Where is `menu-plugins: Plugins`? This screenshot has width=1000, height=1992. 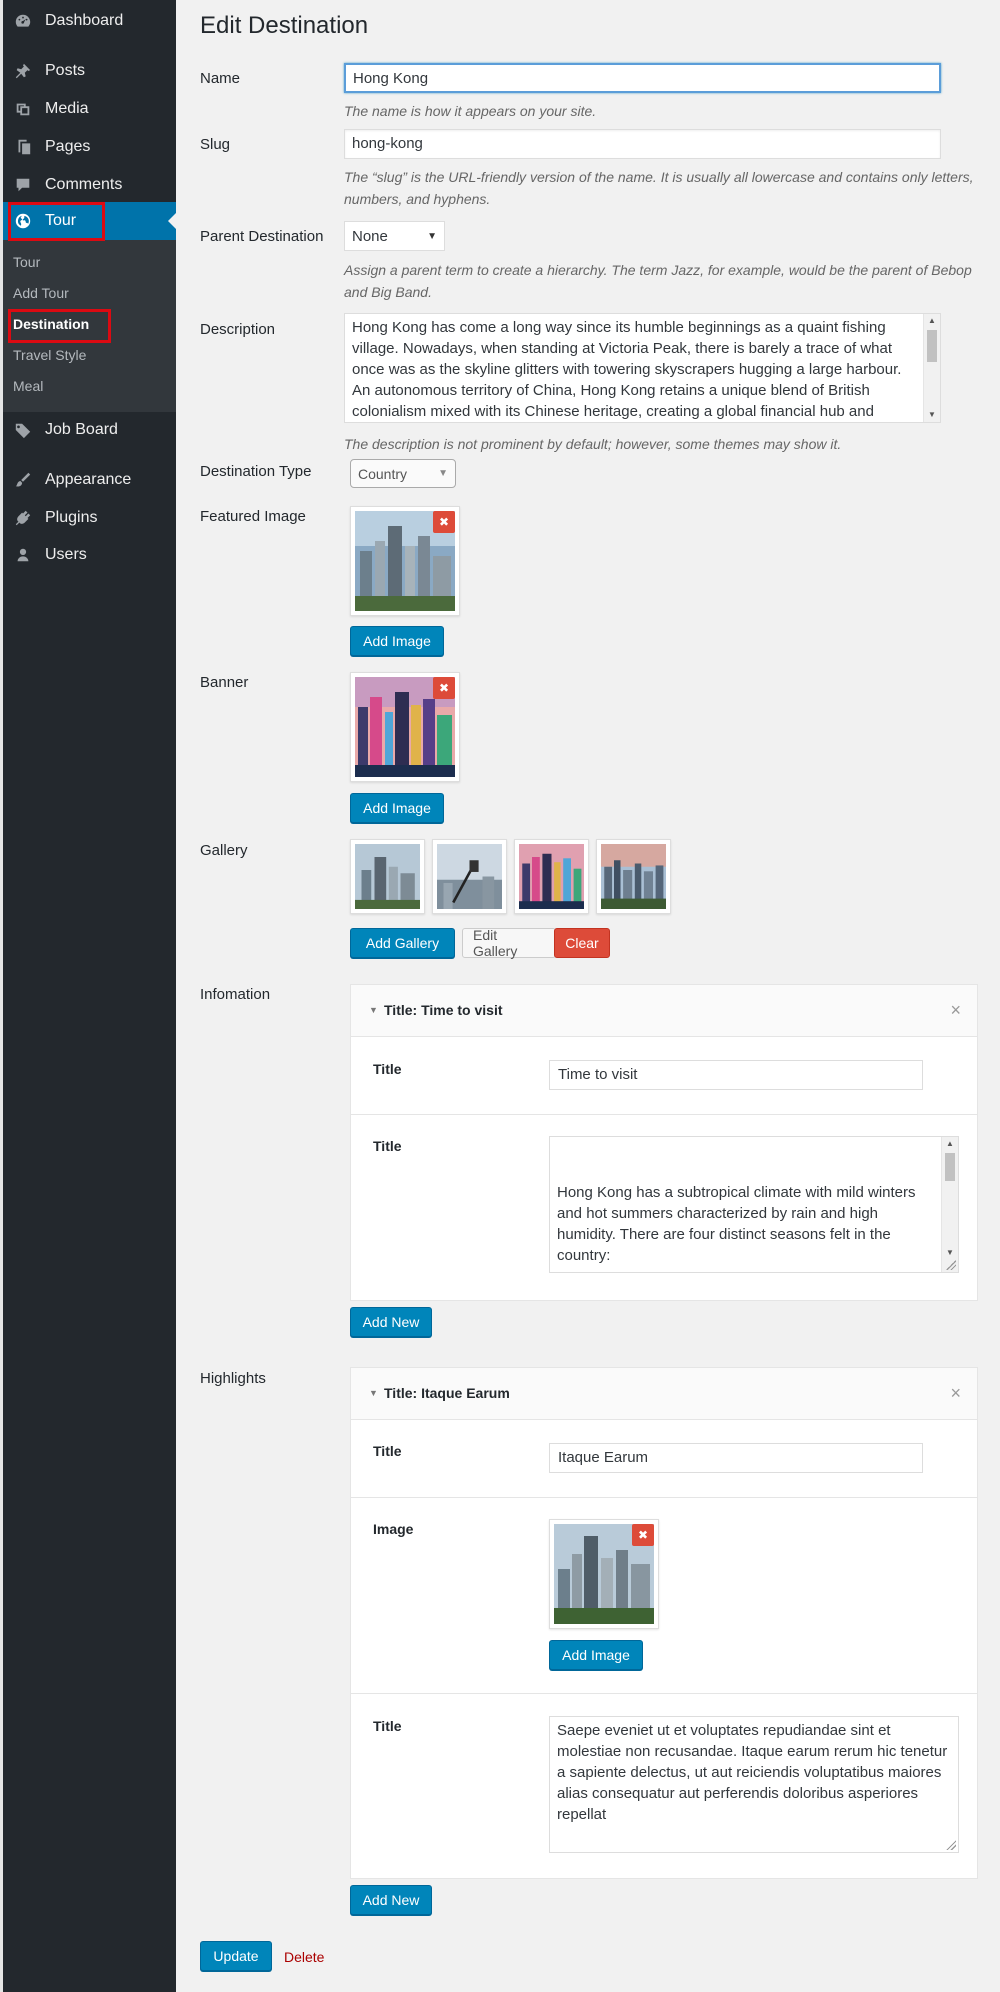 menu-plugins: Plugins is located at coordinates (89, 518).